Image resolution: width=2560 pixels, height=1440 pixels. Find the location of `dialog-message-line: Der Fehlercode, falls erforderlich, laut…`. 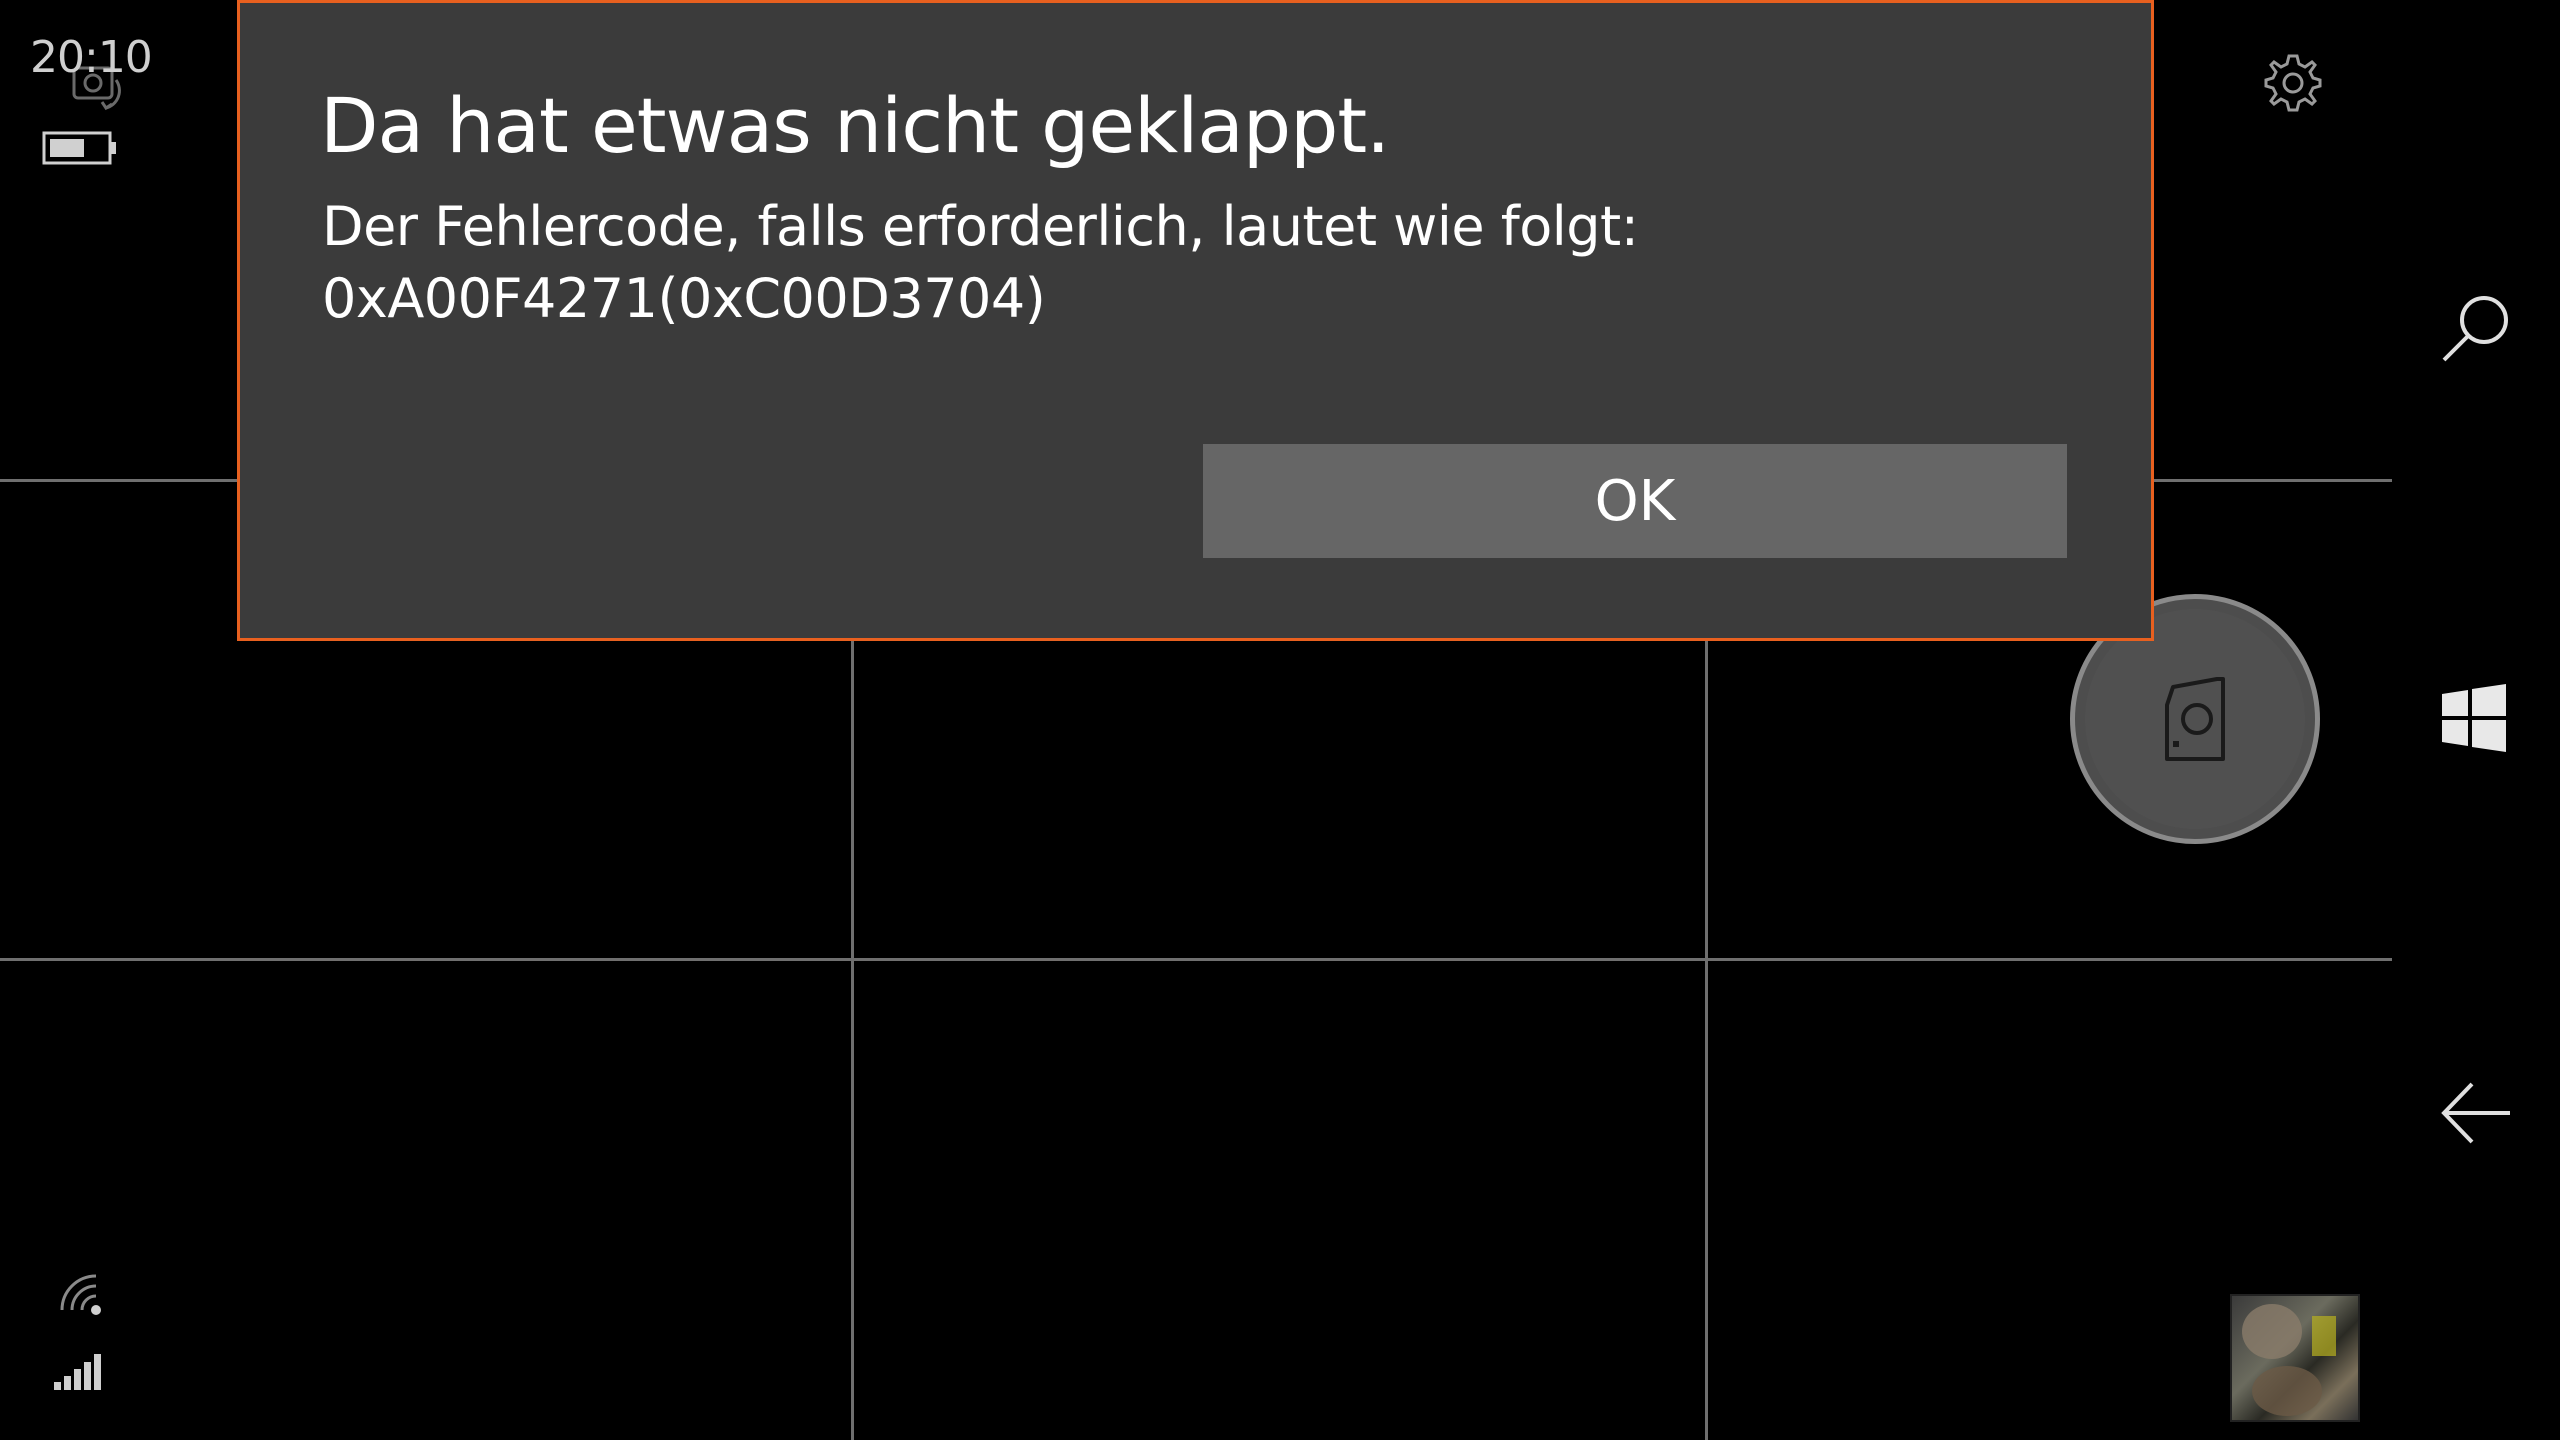

dialog-message-line: Der Fehlercode, falls erforderlich, laut… is located at coordinates (980, 226).